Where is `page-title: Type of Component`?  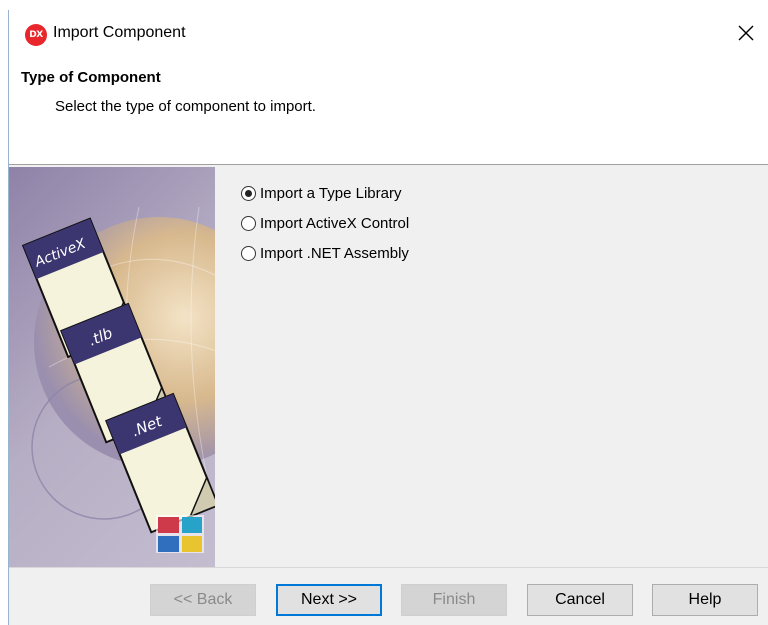
page-title: Type of Component is located at coordinates (91, 77).